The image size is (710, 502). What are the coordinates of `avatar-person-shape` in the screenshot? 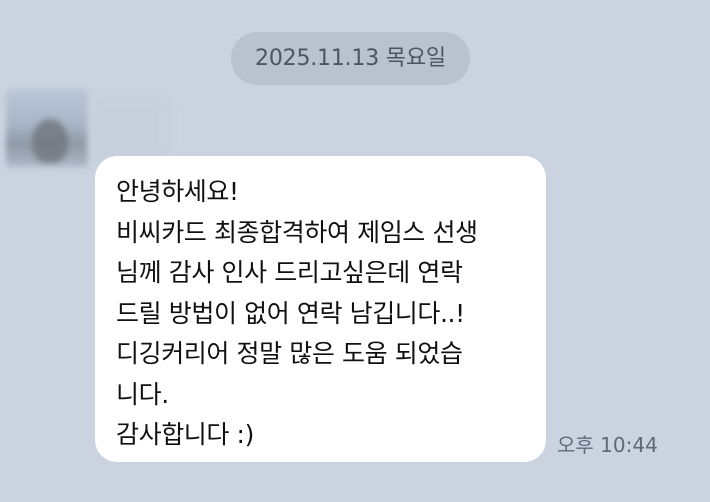 It's located at (50, 141).